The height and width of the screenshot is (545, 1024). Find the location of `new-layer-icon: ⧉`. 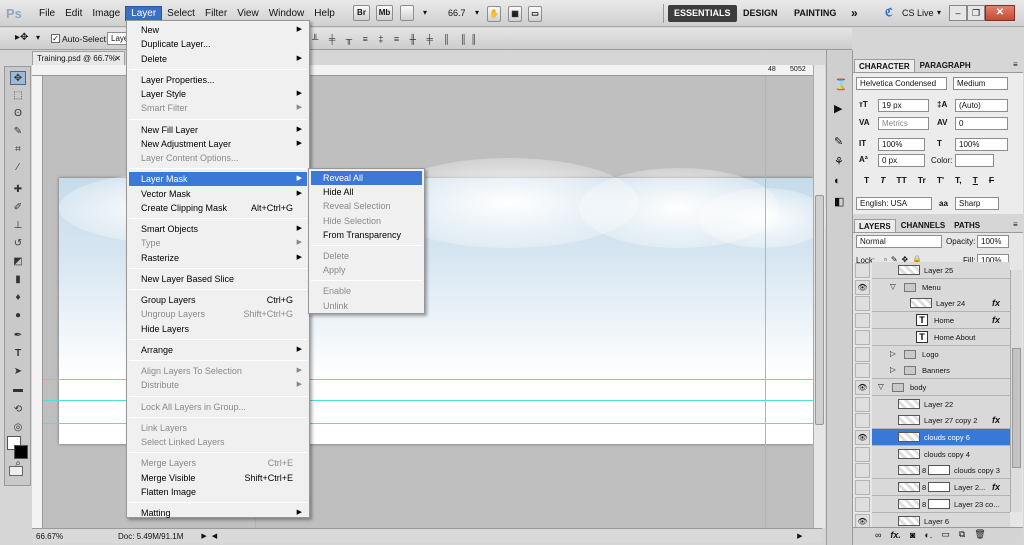

new-layer-icon: ⧉ is located at coordinates (962, 534).